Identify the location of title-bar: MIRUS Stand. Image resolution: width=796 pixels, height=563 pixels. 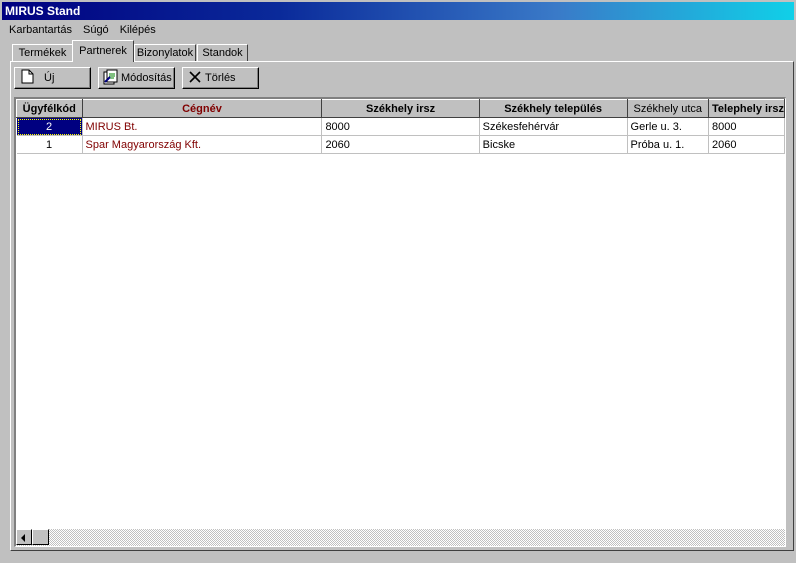
(398, 11).